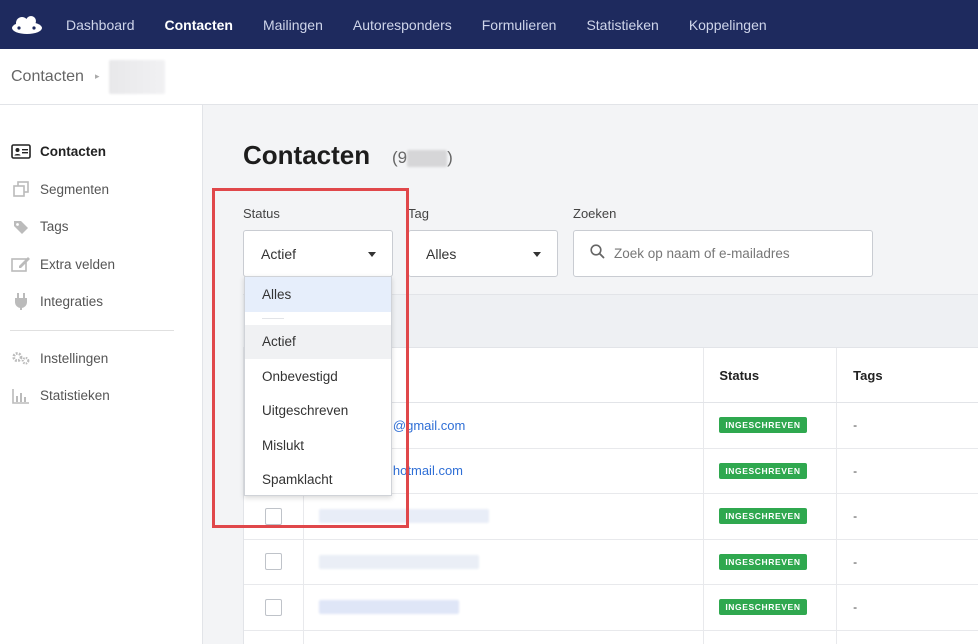 This screenshot has height=644, width=978. Describe the element at coordinates (595, 213) in the screenshot. I see `search-label: Zoeken` at that location.